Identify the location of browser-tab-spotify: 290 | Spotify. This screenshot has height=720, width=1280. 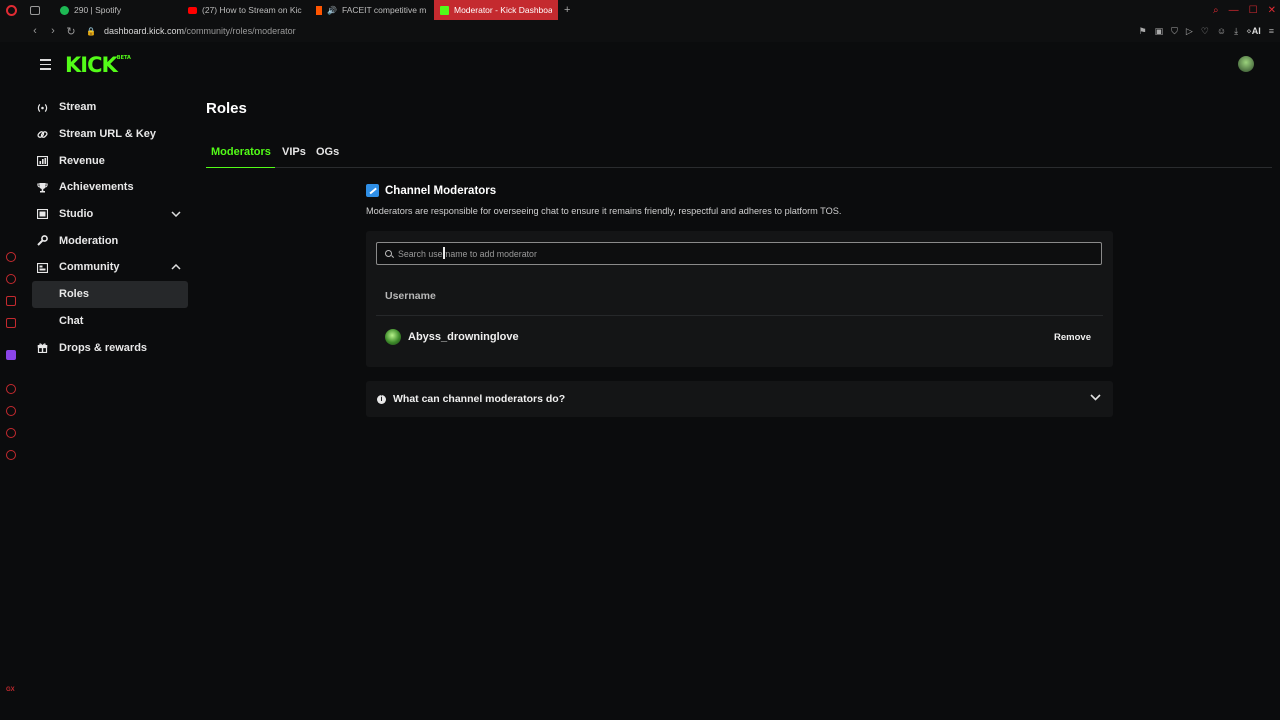
(118, 10).